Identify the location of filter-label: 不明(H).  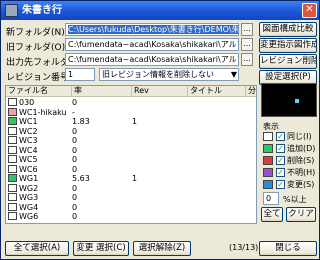
(301, 172).